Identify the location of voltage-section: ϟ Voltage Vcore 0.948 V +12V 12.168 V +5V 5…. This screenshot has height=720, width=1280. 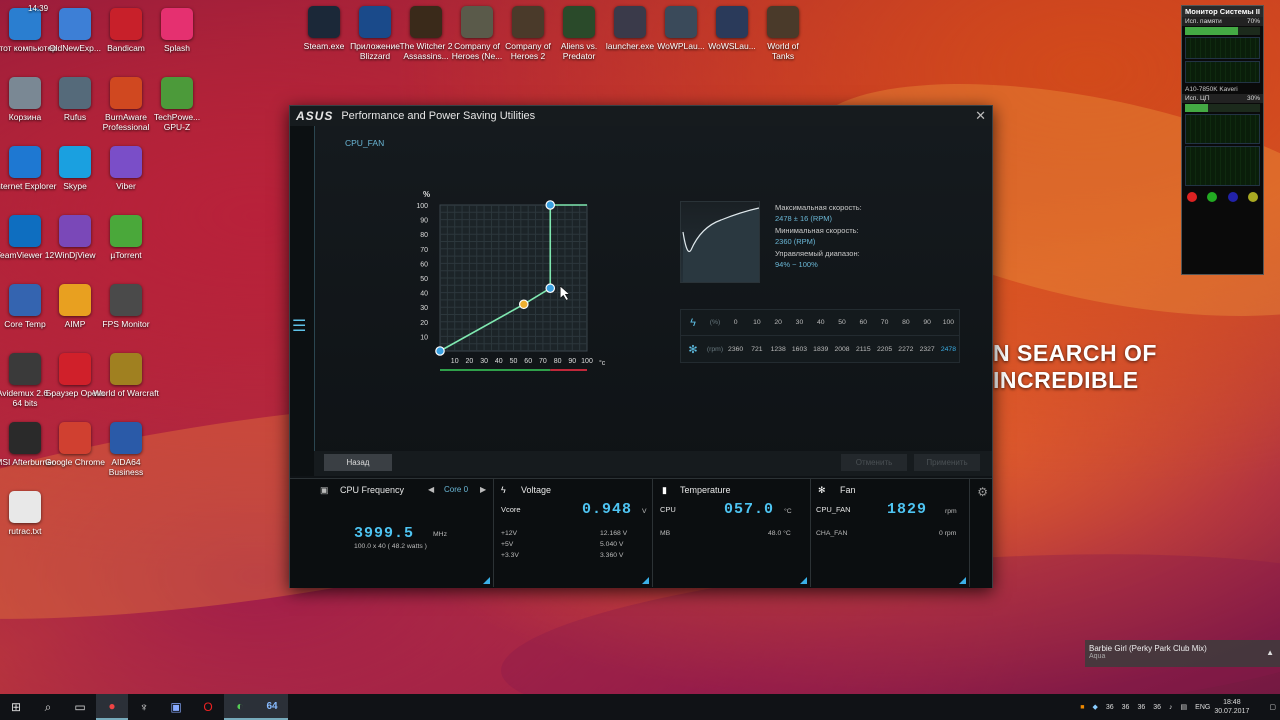
(574, 533).